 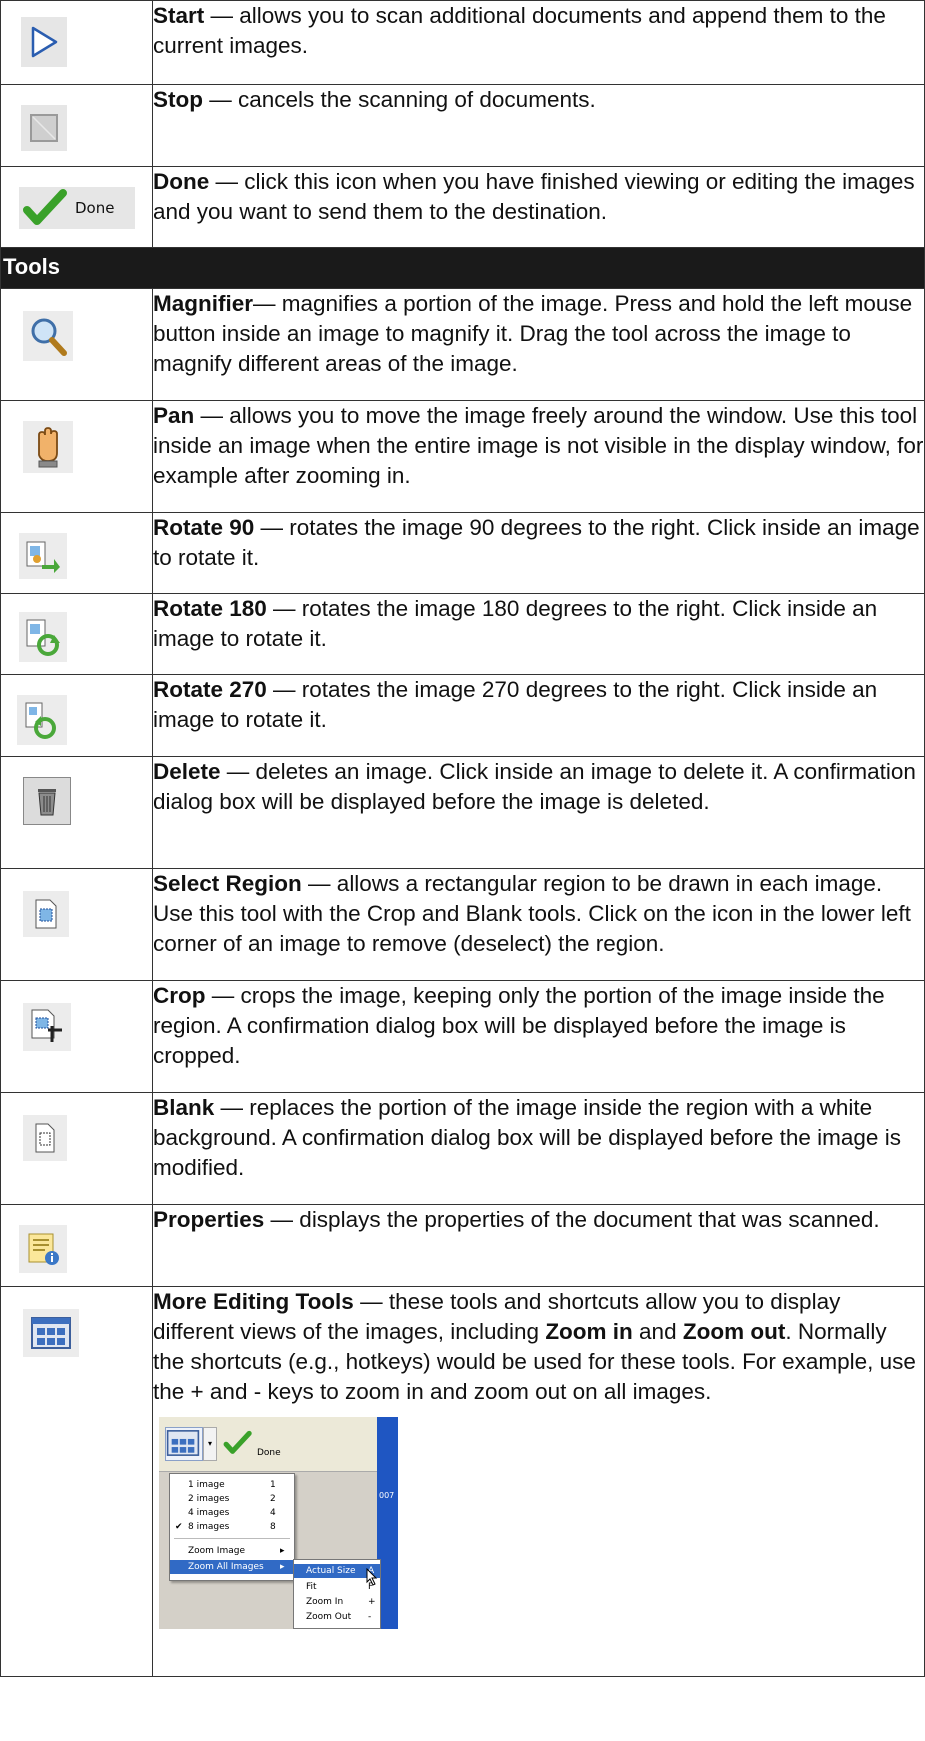 I want to click on menu-item: 2 images 2, so click(x=232, y=1499).